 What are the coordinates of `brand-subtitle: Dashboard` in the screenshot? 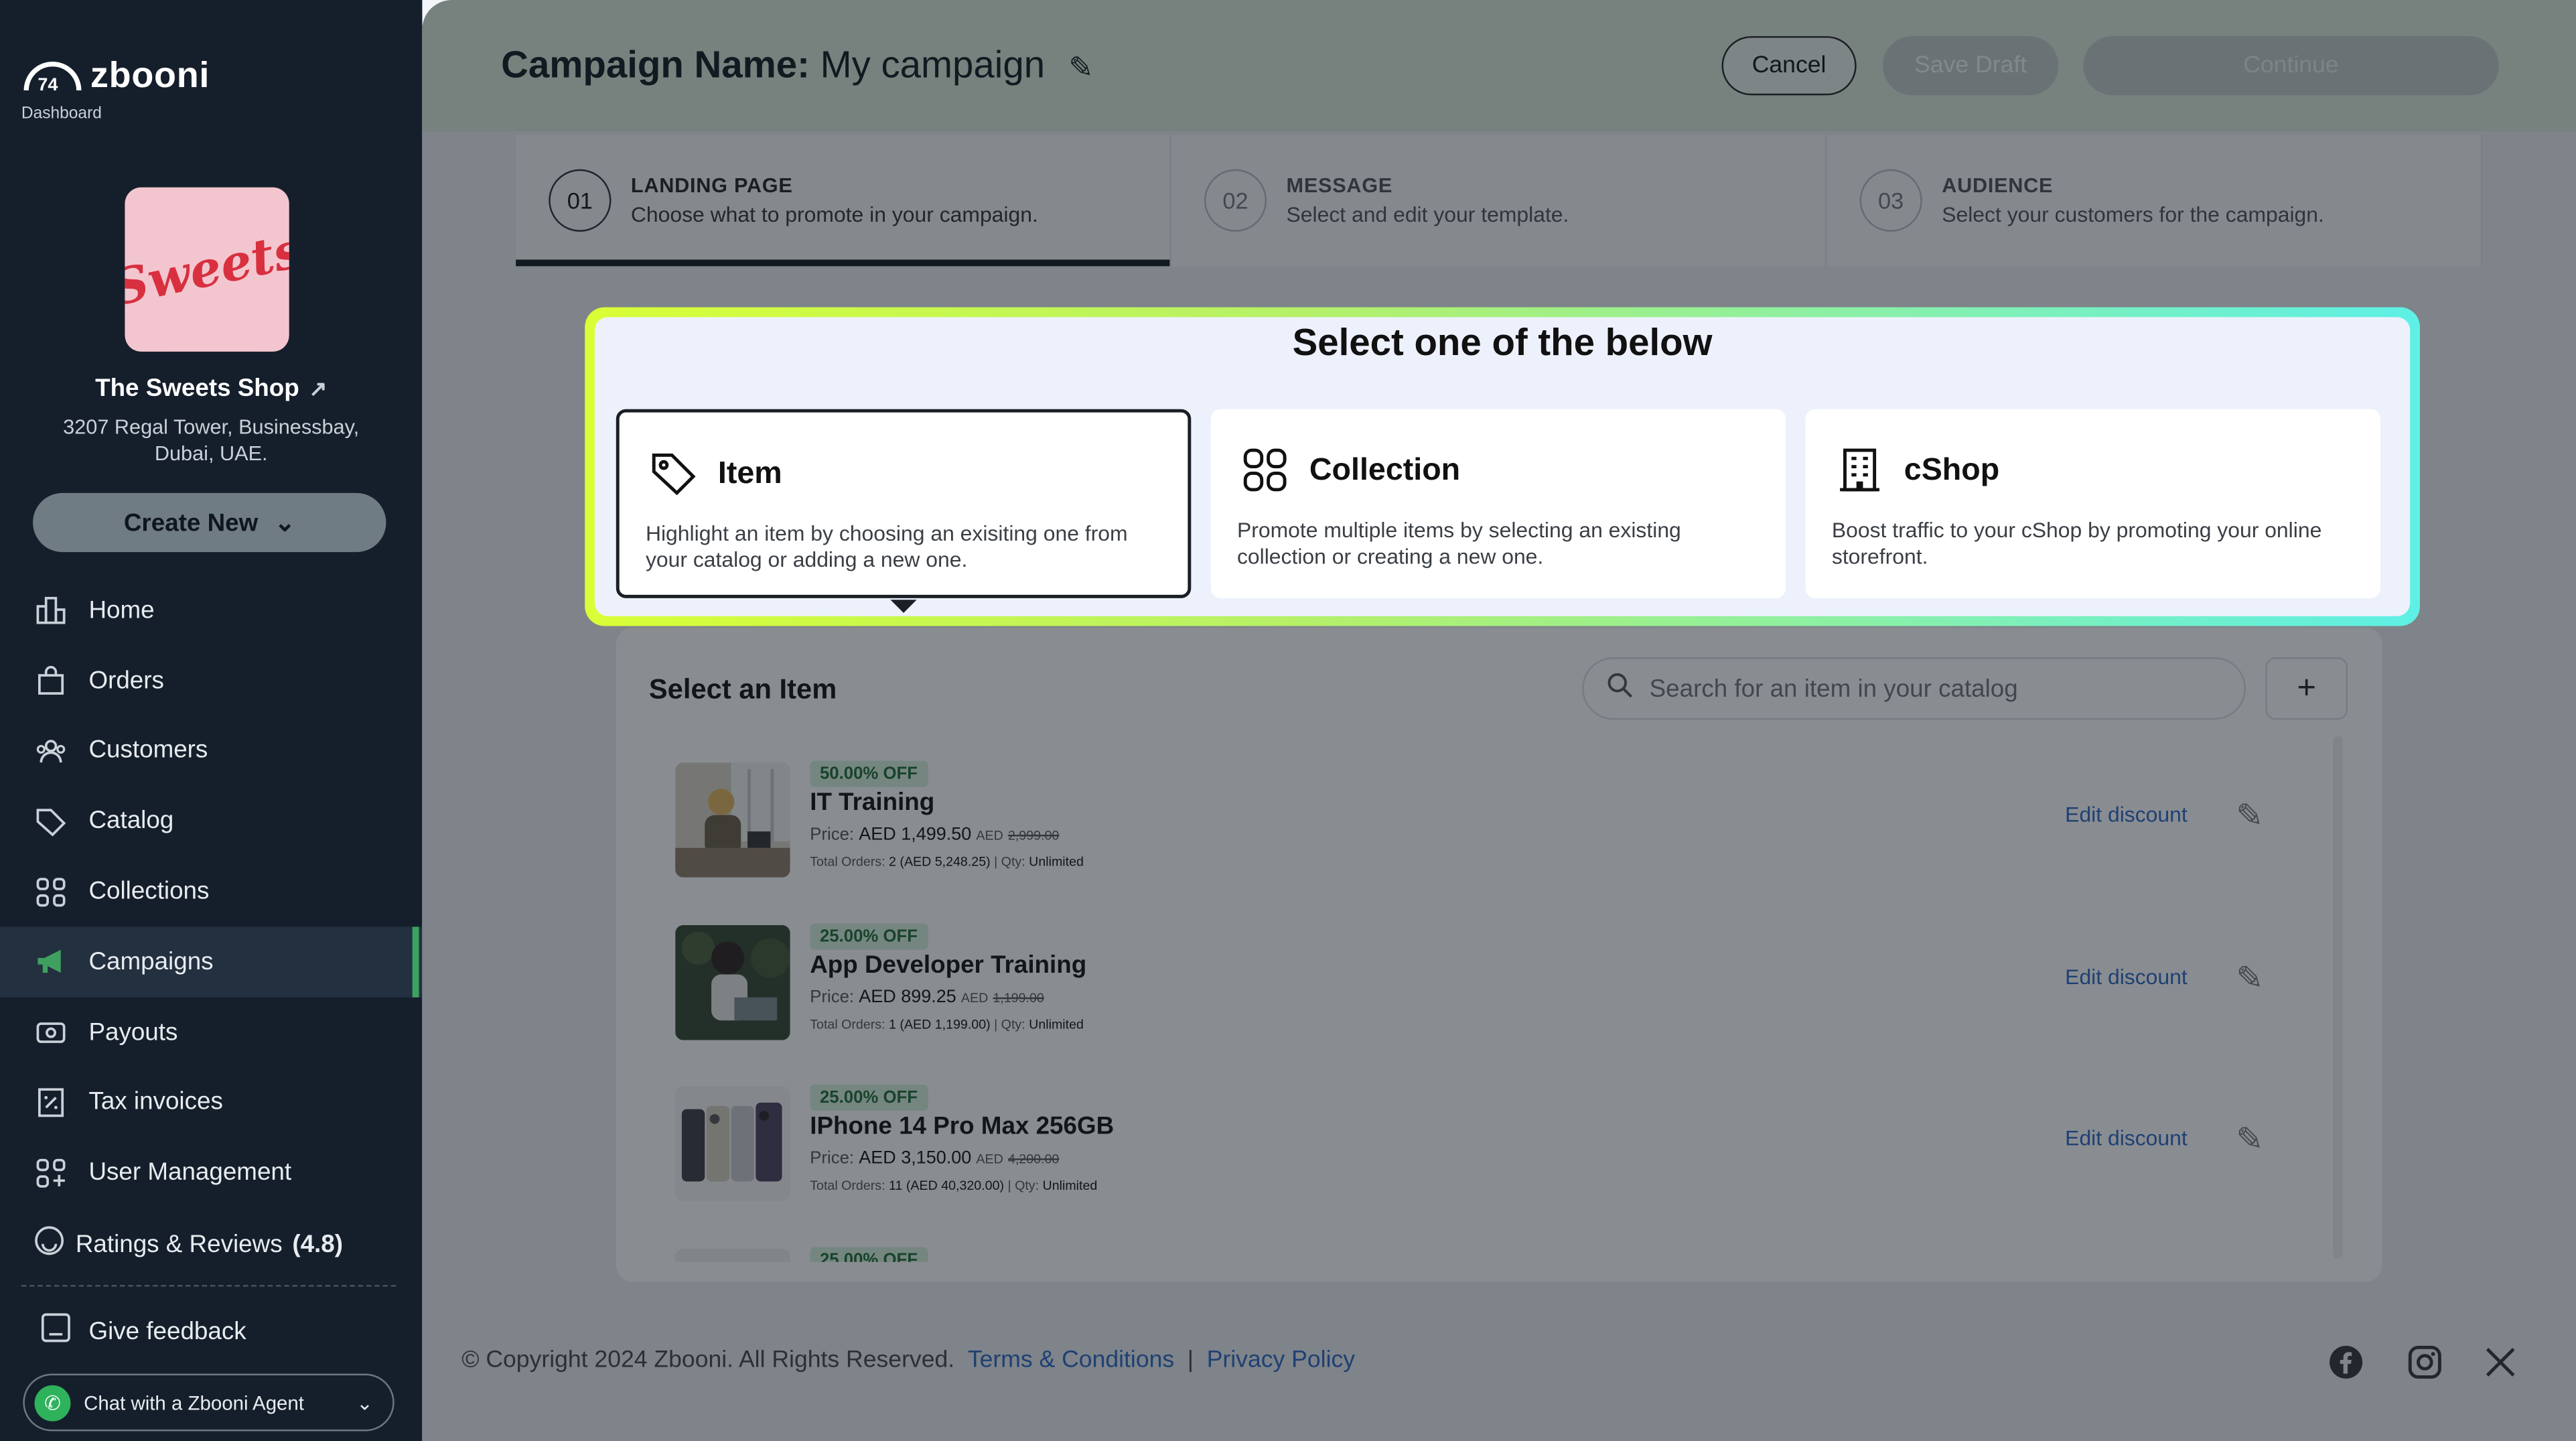 It's located at (61, 114).